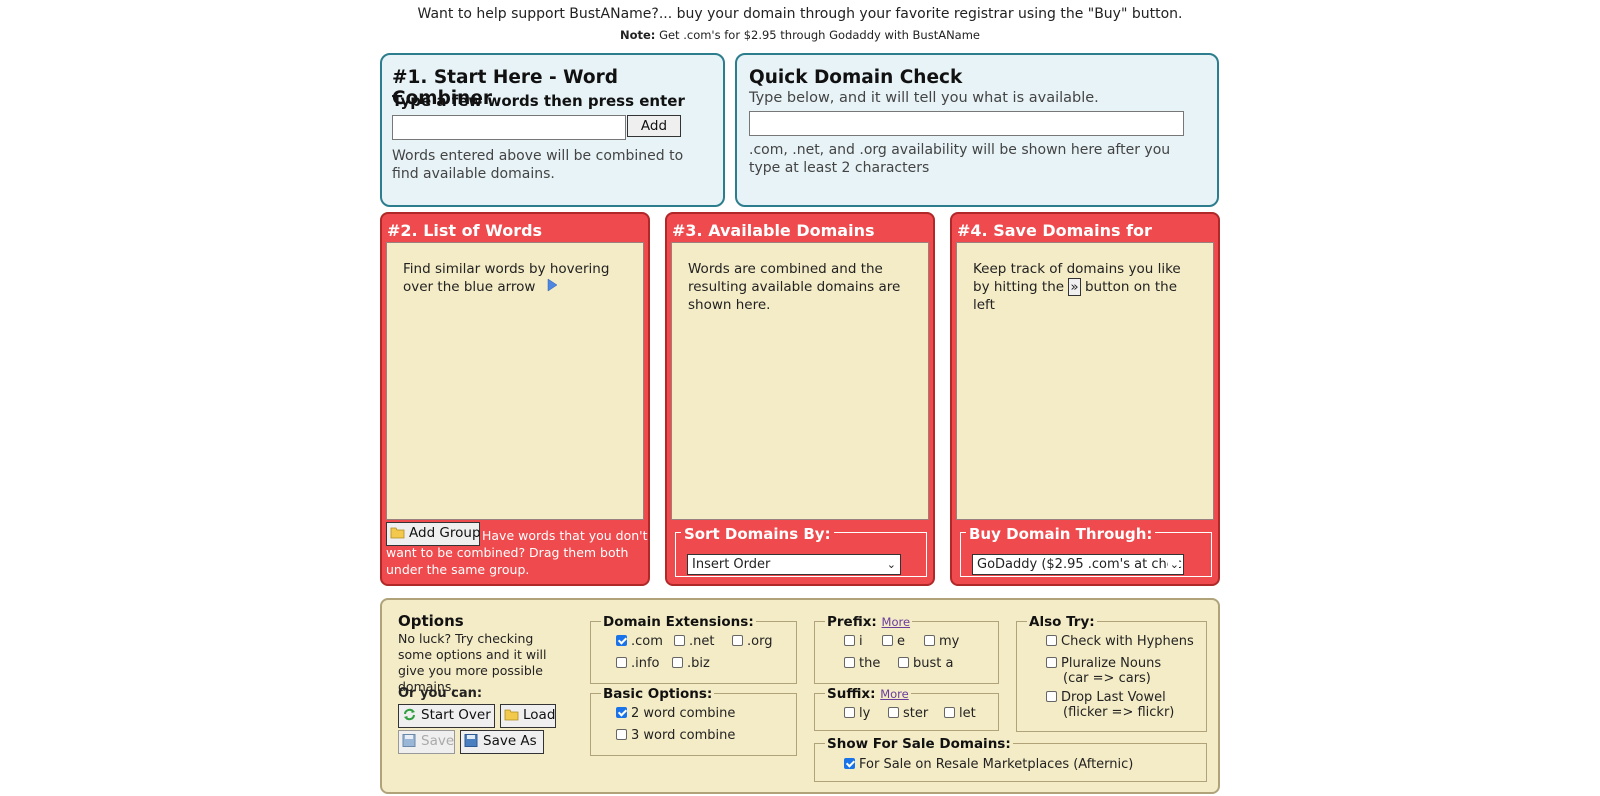  Describe the element at coordinates (675, 713) in the screenshot. I see `two-word-option: 2 word combine` at that location.